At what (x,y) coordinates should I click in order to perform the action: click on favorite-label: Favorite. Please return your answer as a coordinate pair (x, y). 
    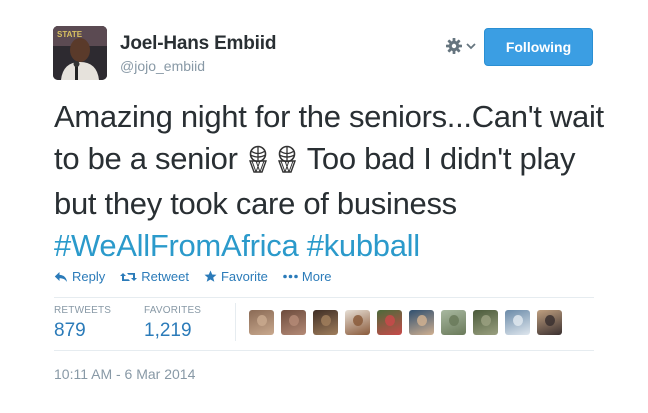
    Looking at the image, I should click on (244, 276).